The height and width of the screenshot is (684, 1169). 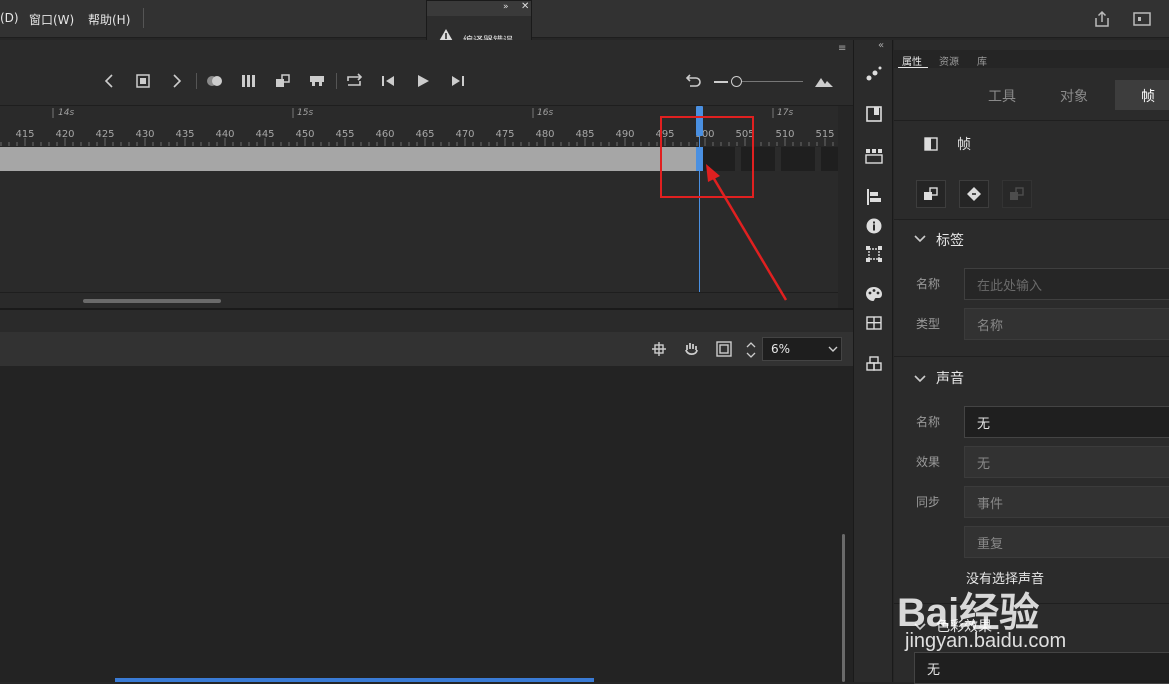 I want to click on color-palette-icon, so click(x=874, y=294).